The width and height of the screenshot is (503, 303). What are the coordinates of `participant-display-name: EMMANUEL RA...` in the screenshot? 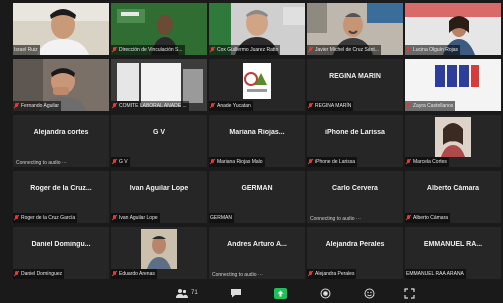 It's located at (453, 244).